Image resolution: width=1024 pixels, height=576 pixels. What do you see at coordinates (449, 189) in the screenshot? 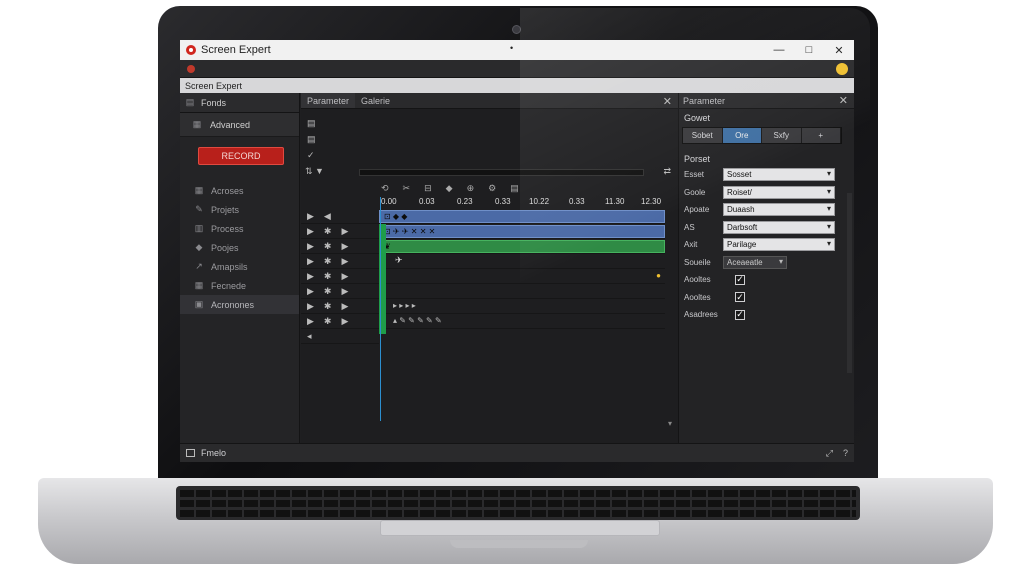
I see `marker-icon: ◆` at bounding box center [449, 189].